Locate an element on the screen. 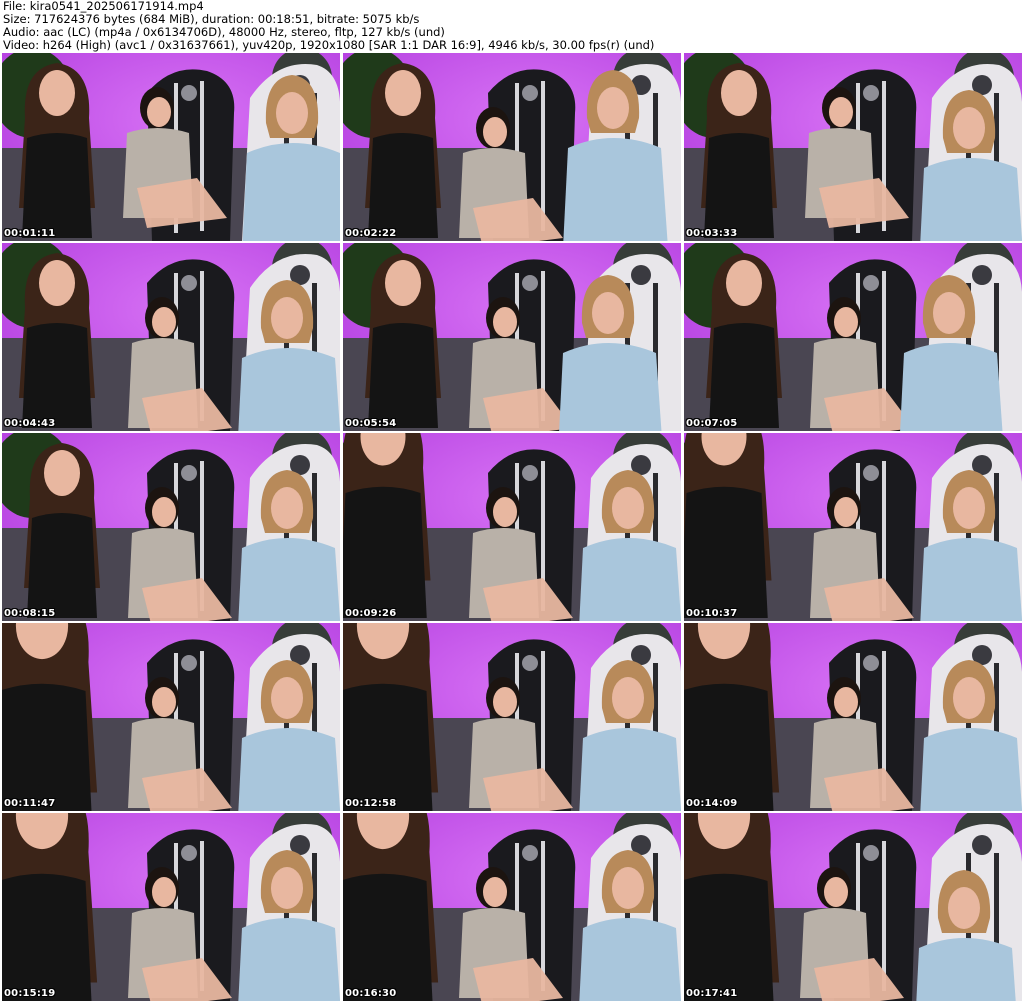 This screenshot has width=1024, height=1003. video-thumbnail: 00:14:09 is located at coordinates (853, 717).